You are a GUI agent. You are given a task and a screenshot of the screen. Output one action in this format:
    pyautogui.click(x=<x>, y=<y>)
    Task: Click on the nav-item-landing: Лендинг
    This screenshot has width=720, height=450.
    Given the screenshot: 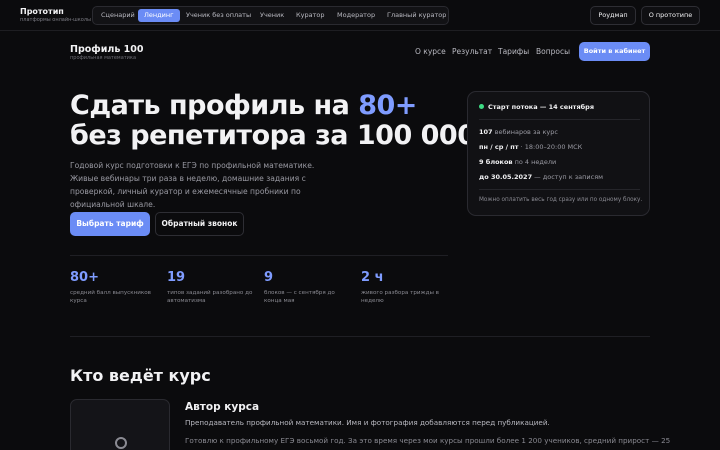 What is the action you would take?
    pyautogui.click(x=159, y=15)
    